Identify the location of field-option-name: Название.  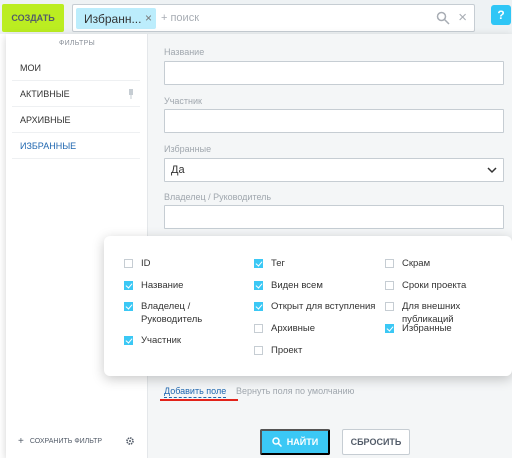
(187, 285).